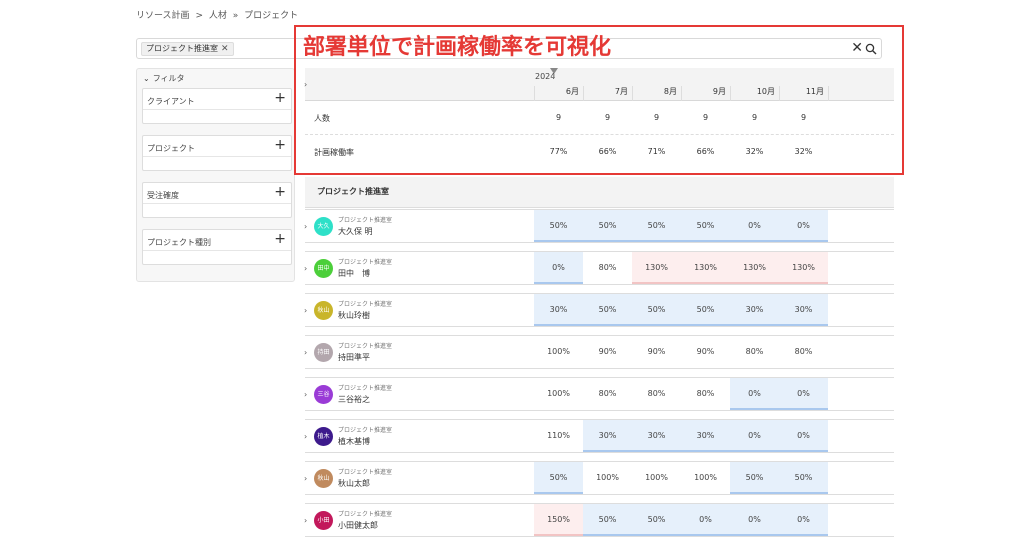  Describe the element at coordinates (217, 153) in the screenshot. I see `filter-project: プロジェクト +` at that location.